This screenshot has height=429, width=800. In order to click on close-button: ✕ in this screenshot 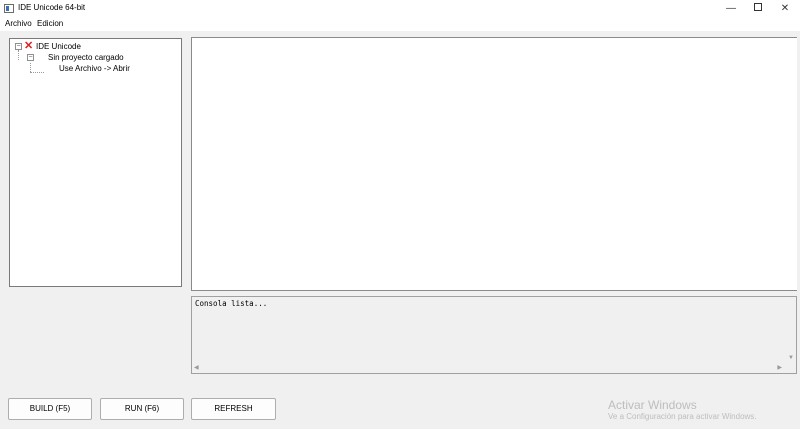, I will do `click(785, 8)`.